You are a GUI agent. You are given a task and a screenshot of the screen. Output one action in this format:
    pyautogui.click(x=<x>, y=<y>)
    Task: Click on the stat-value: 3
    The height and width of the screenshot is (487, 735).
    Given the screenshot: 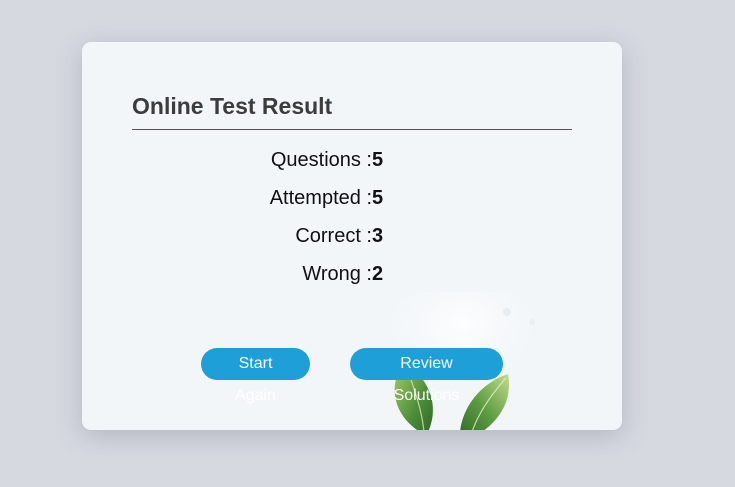 What is the action you would take?
    pyautogui.click(x=378, y=236)
    